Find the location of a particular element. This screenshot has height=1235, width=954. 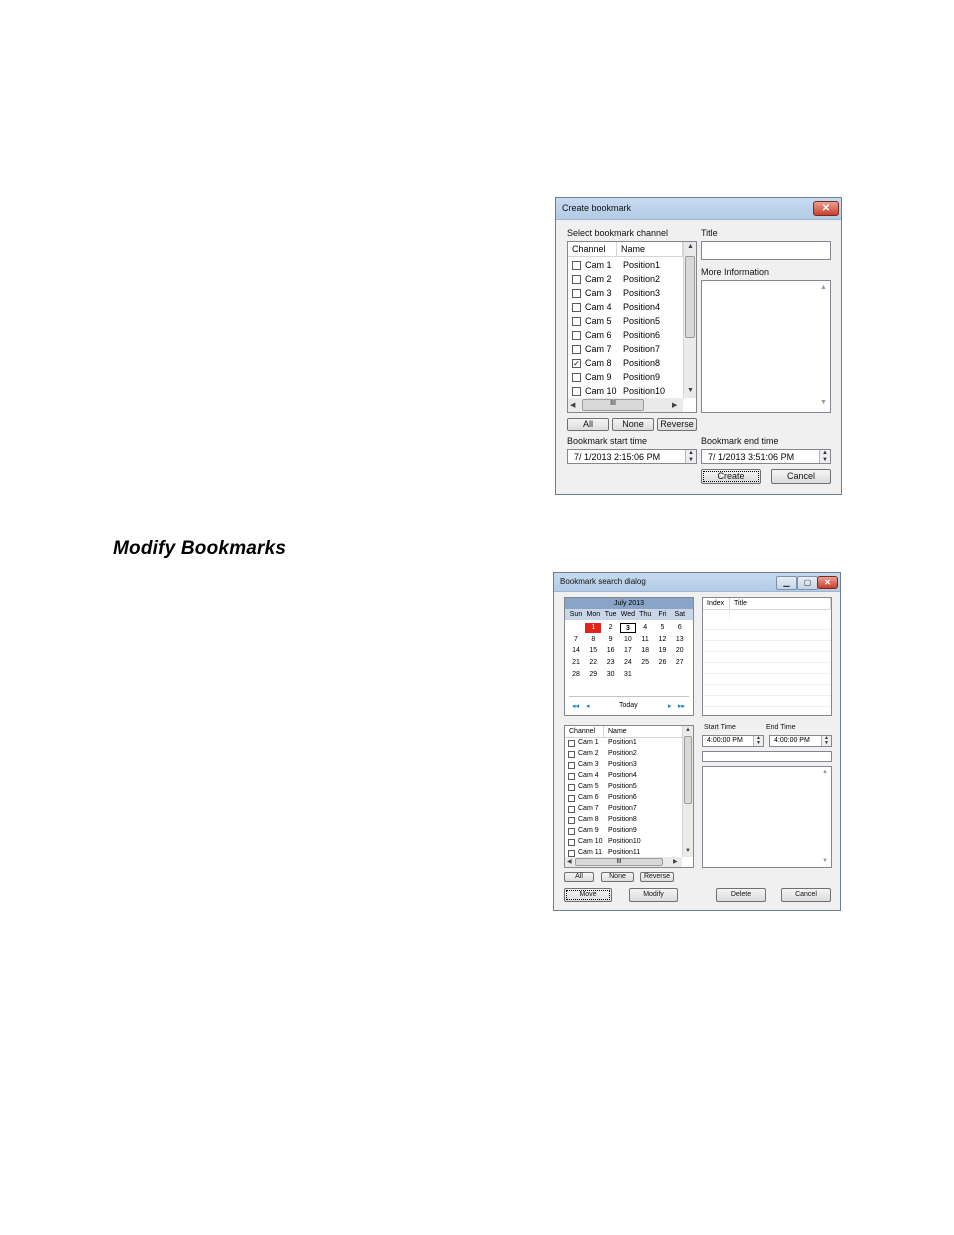

calendar-day: 8 is located at coordinates (593, 640).